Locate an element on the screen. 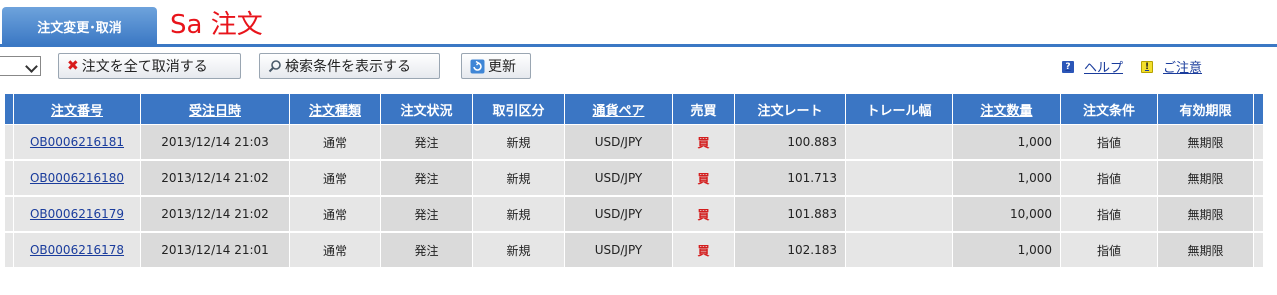 Image resolution: width=1277 pixels, height=295 pixels. cell-rate: 100.883 is located at coordinates (790, 142).